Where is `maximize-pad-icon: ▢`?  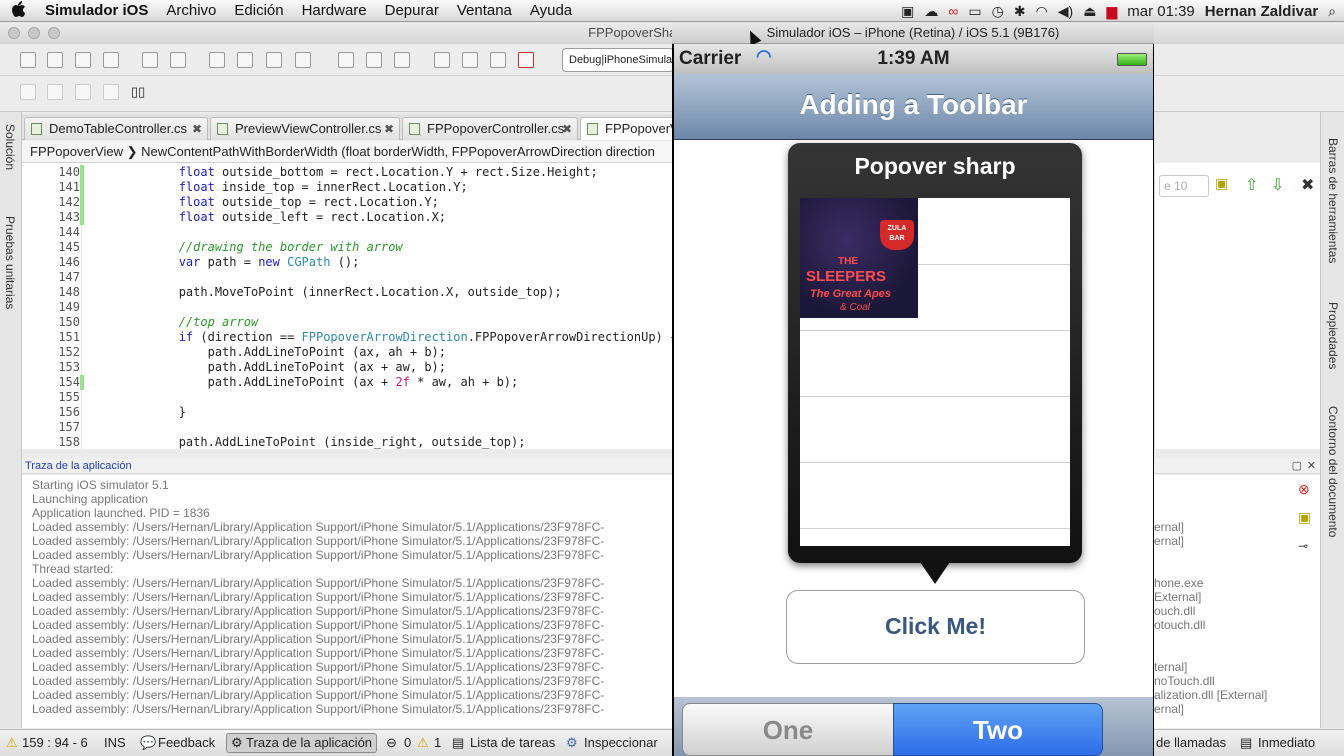
maximize-pad-icon: ▢ is located at coordinates (1297, 466).